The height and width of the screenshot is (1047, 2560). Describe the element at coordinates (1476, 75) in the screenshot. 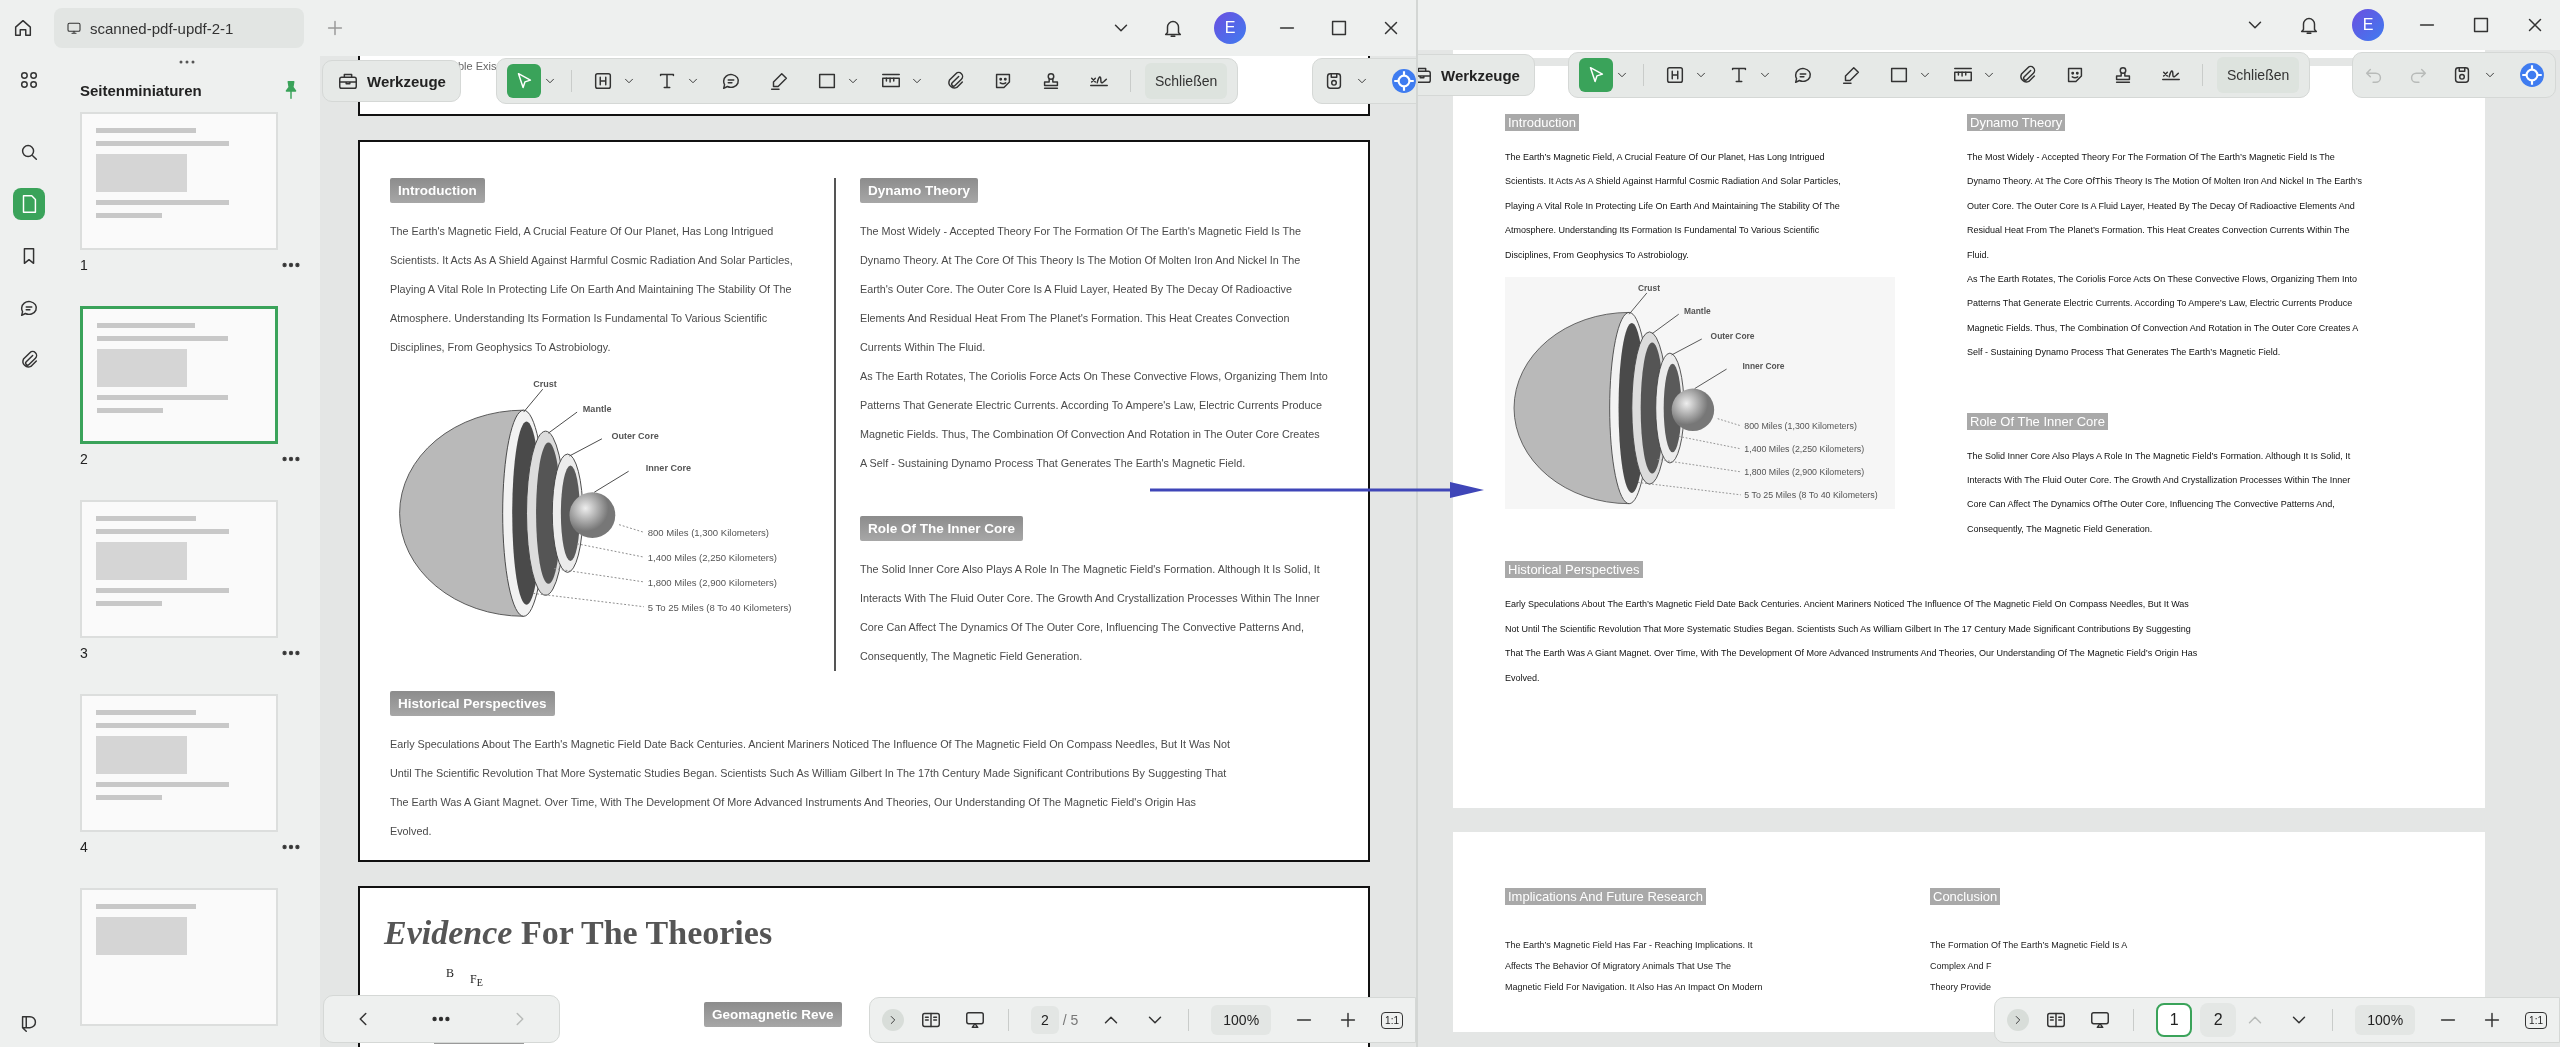

I see `tools-button: Werkzeuge` at that location.